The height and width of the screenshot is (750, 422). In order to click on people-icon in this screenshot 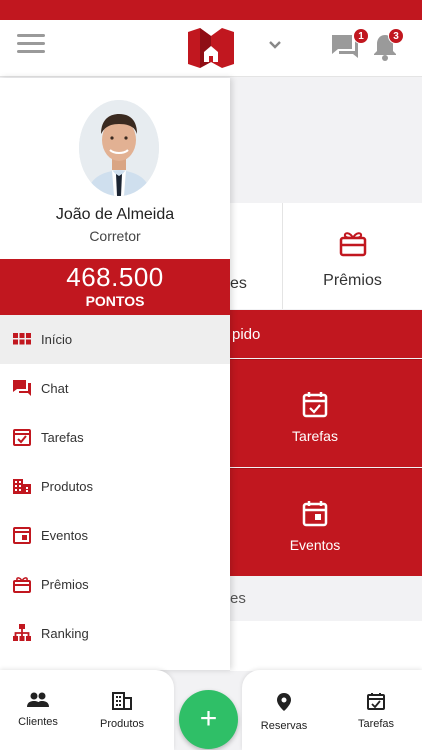, I will do `click(38, 699)`.